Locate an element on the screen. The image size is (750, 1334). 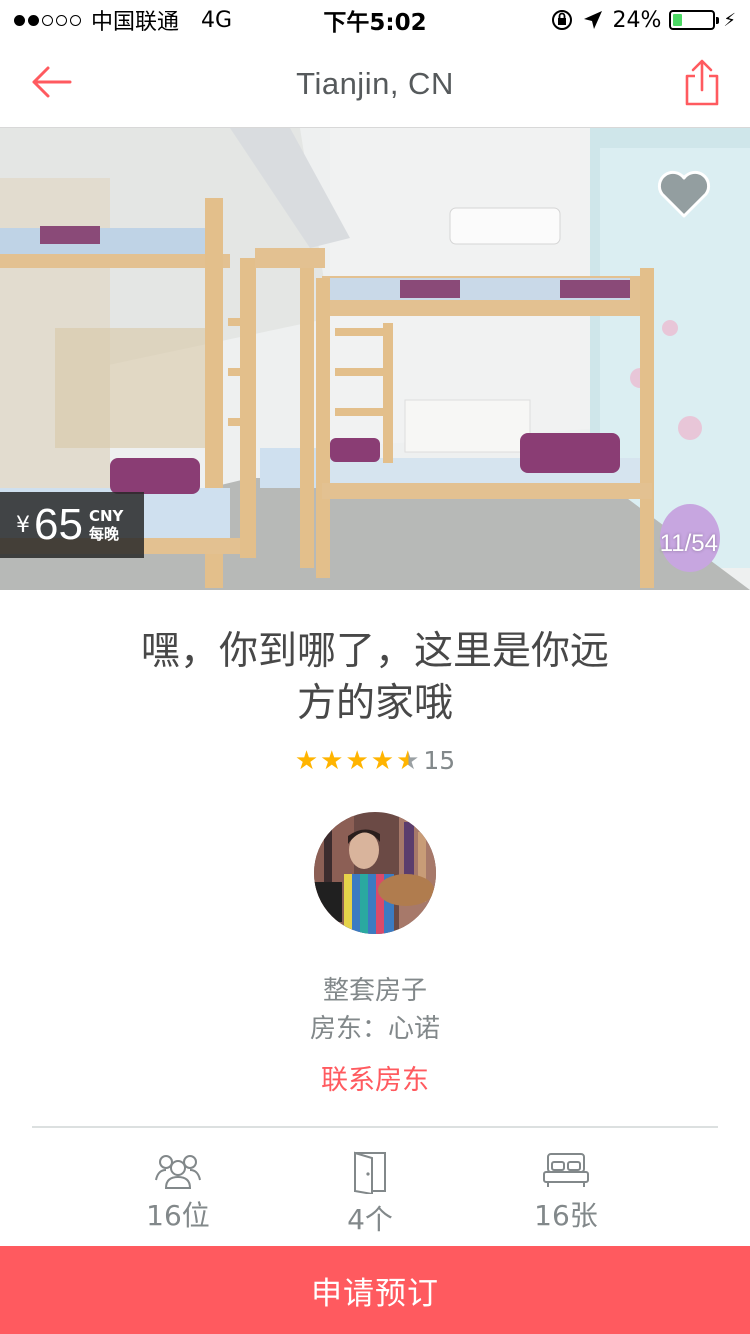
review-count: 15 is located at coordinates (439, 760).